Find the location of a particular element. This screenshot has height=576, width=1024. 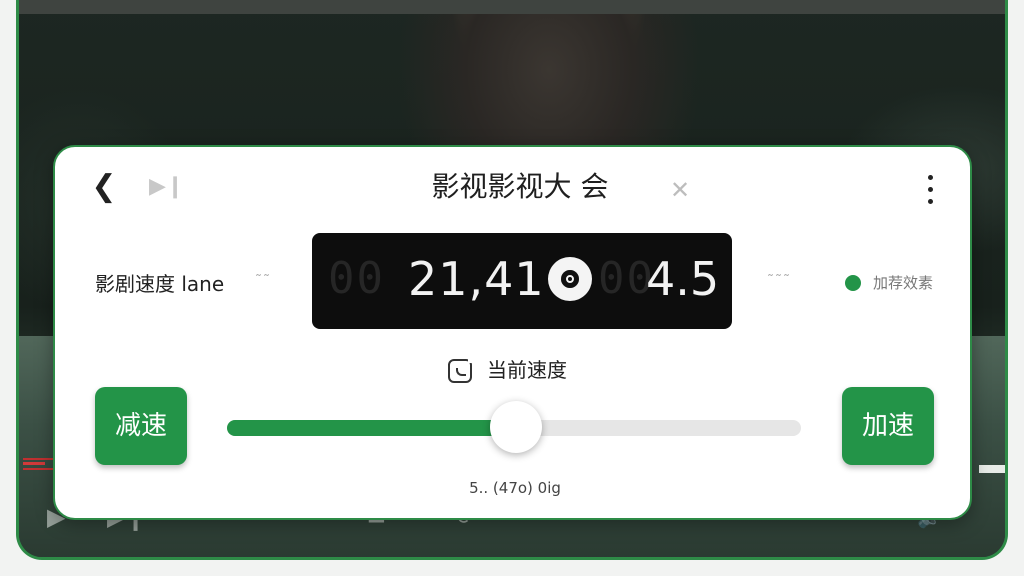

decrease-speed-button: 减速 is located at coordinates (141, 426).